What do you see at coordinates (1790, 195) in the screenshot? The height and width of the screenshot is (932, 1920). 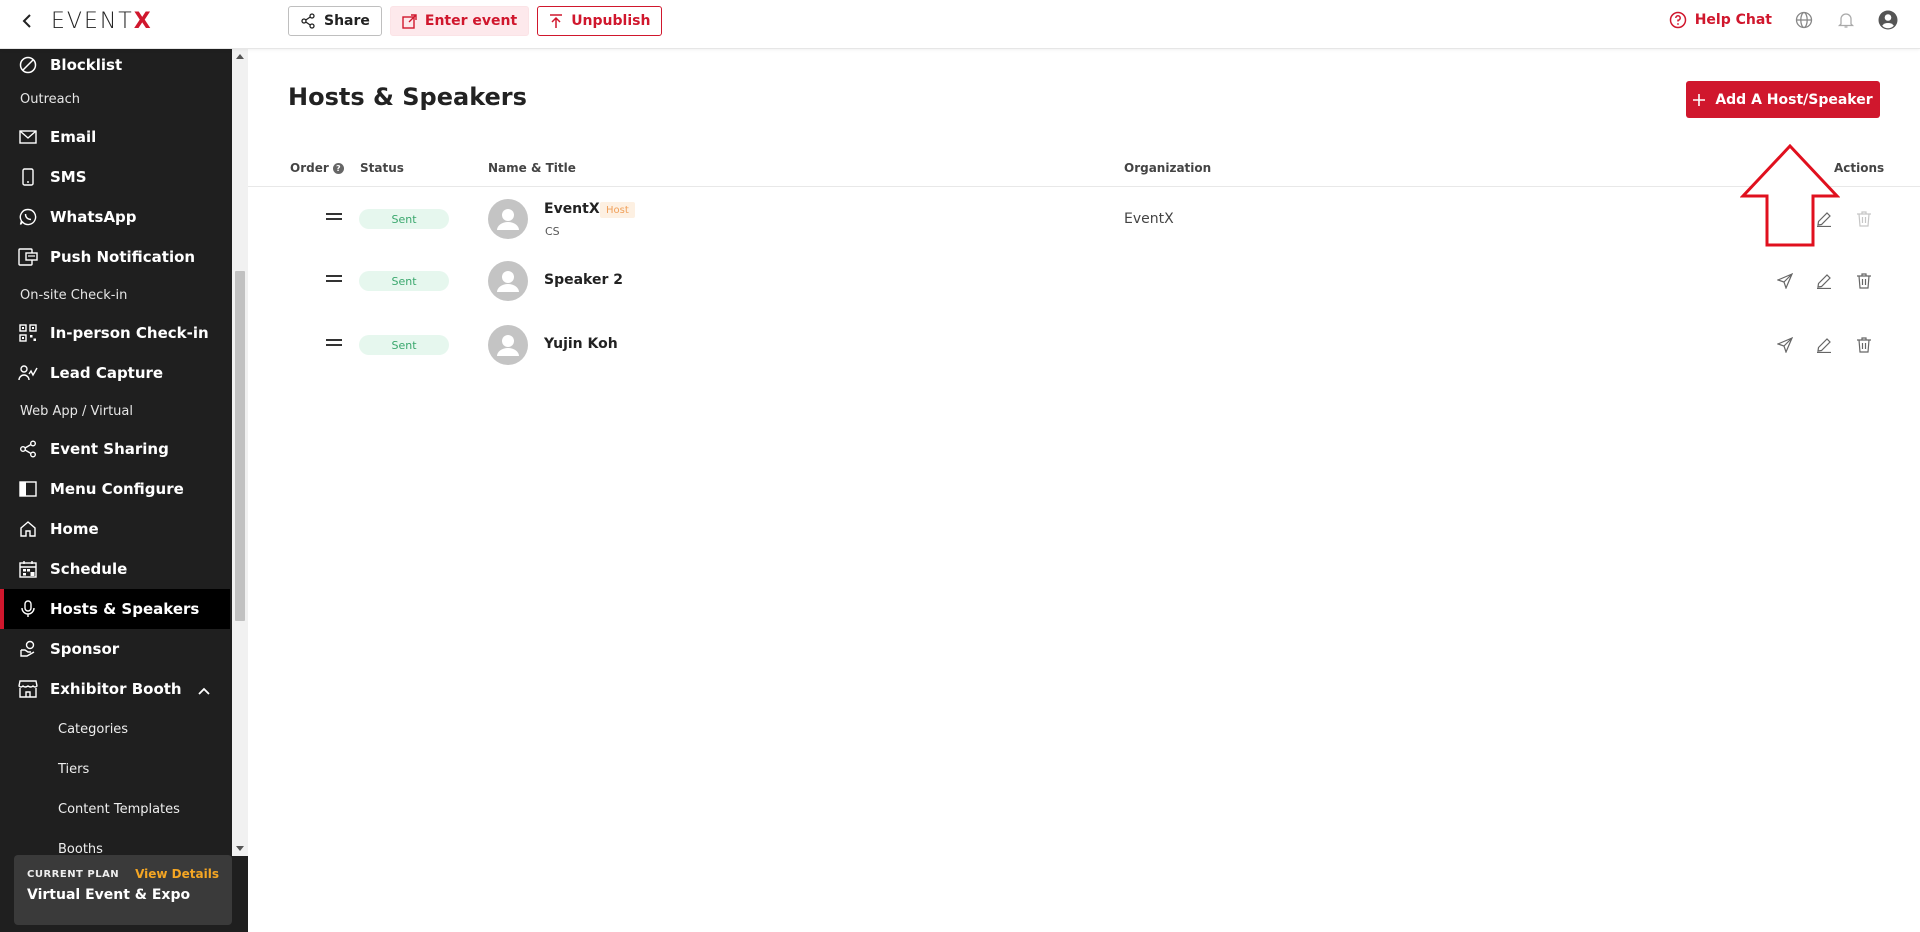 I see `red-arrow-annotation-icon` at bounding box center [1790, 195].